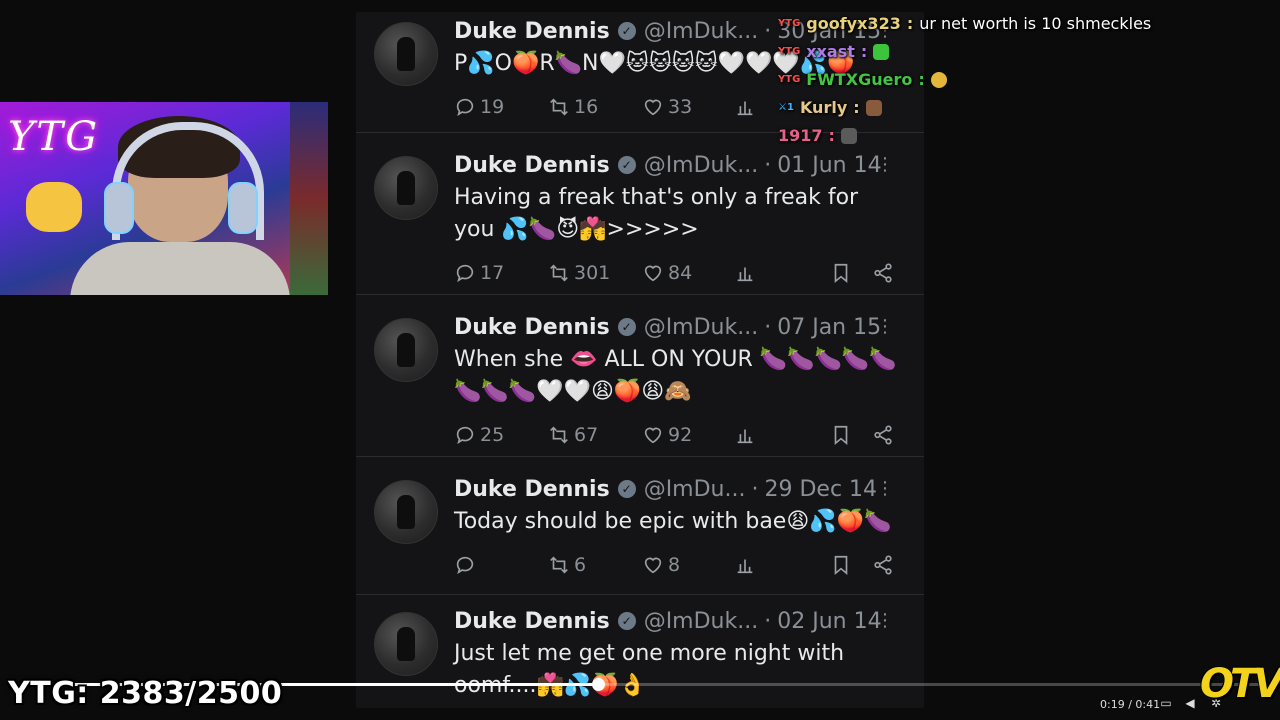 This screenshot has width=1280, height=720. What do you see at coordinates (54, 137) in the screenshot?
I see `webcam-neon-logo: YTG` at bounding box center [54, 137].